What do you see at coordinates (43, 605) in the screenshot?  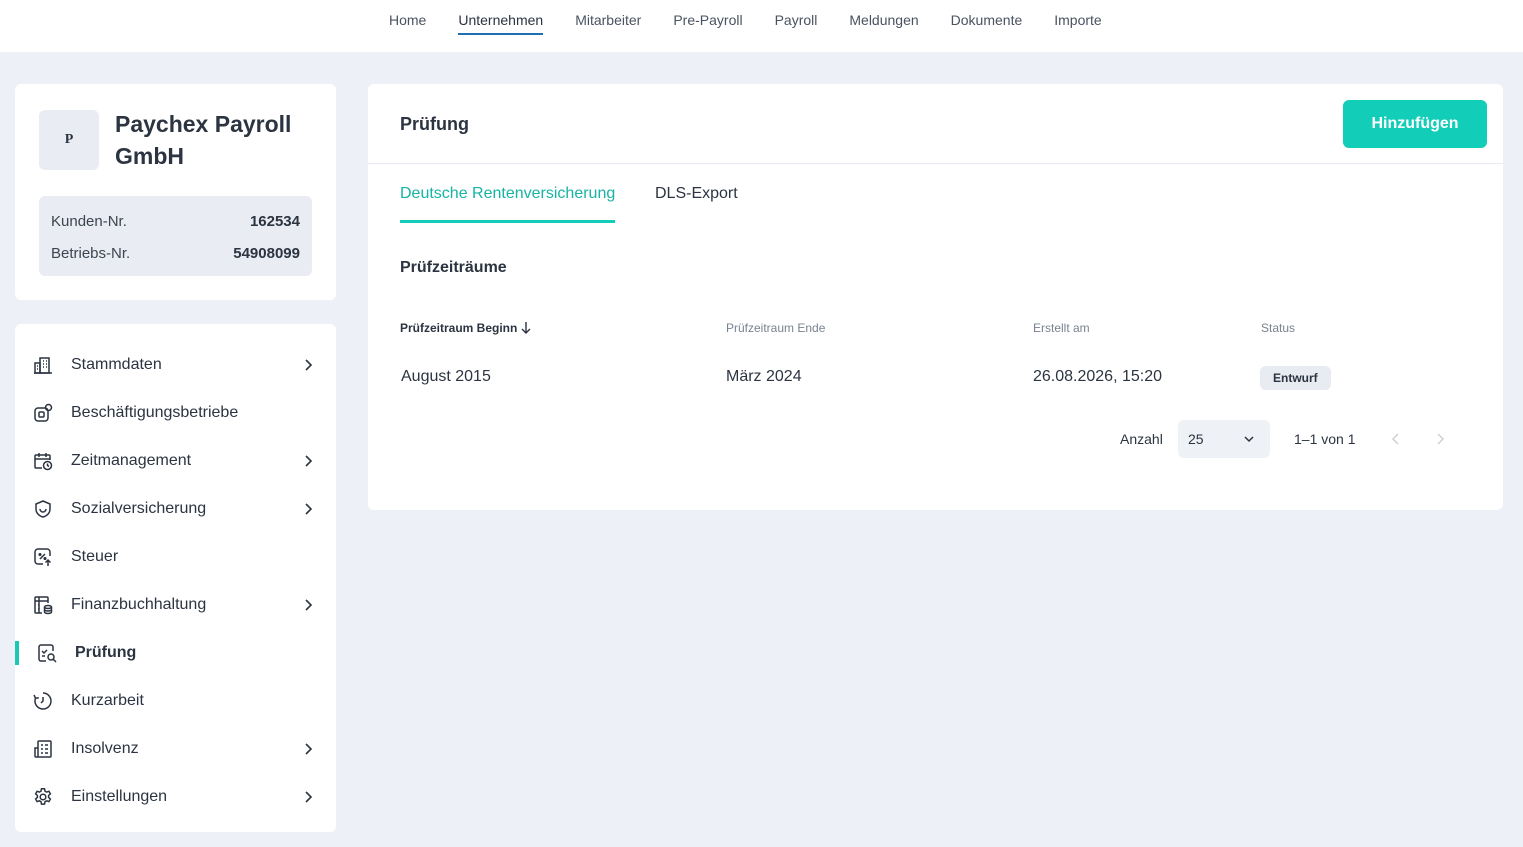 I see `ledger-icon` at bounding box center [43, 605].